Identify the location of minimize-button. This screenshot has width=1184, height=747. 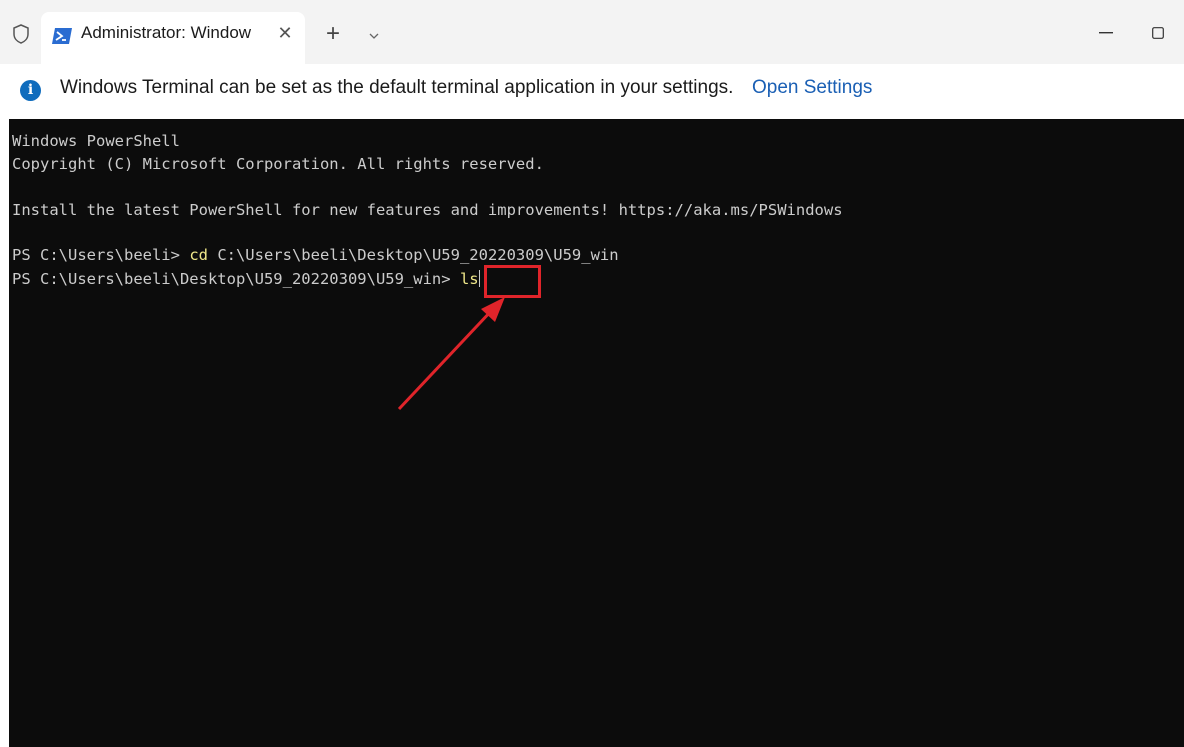
(1106, 33).